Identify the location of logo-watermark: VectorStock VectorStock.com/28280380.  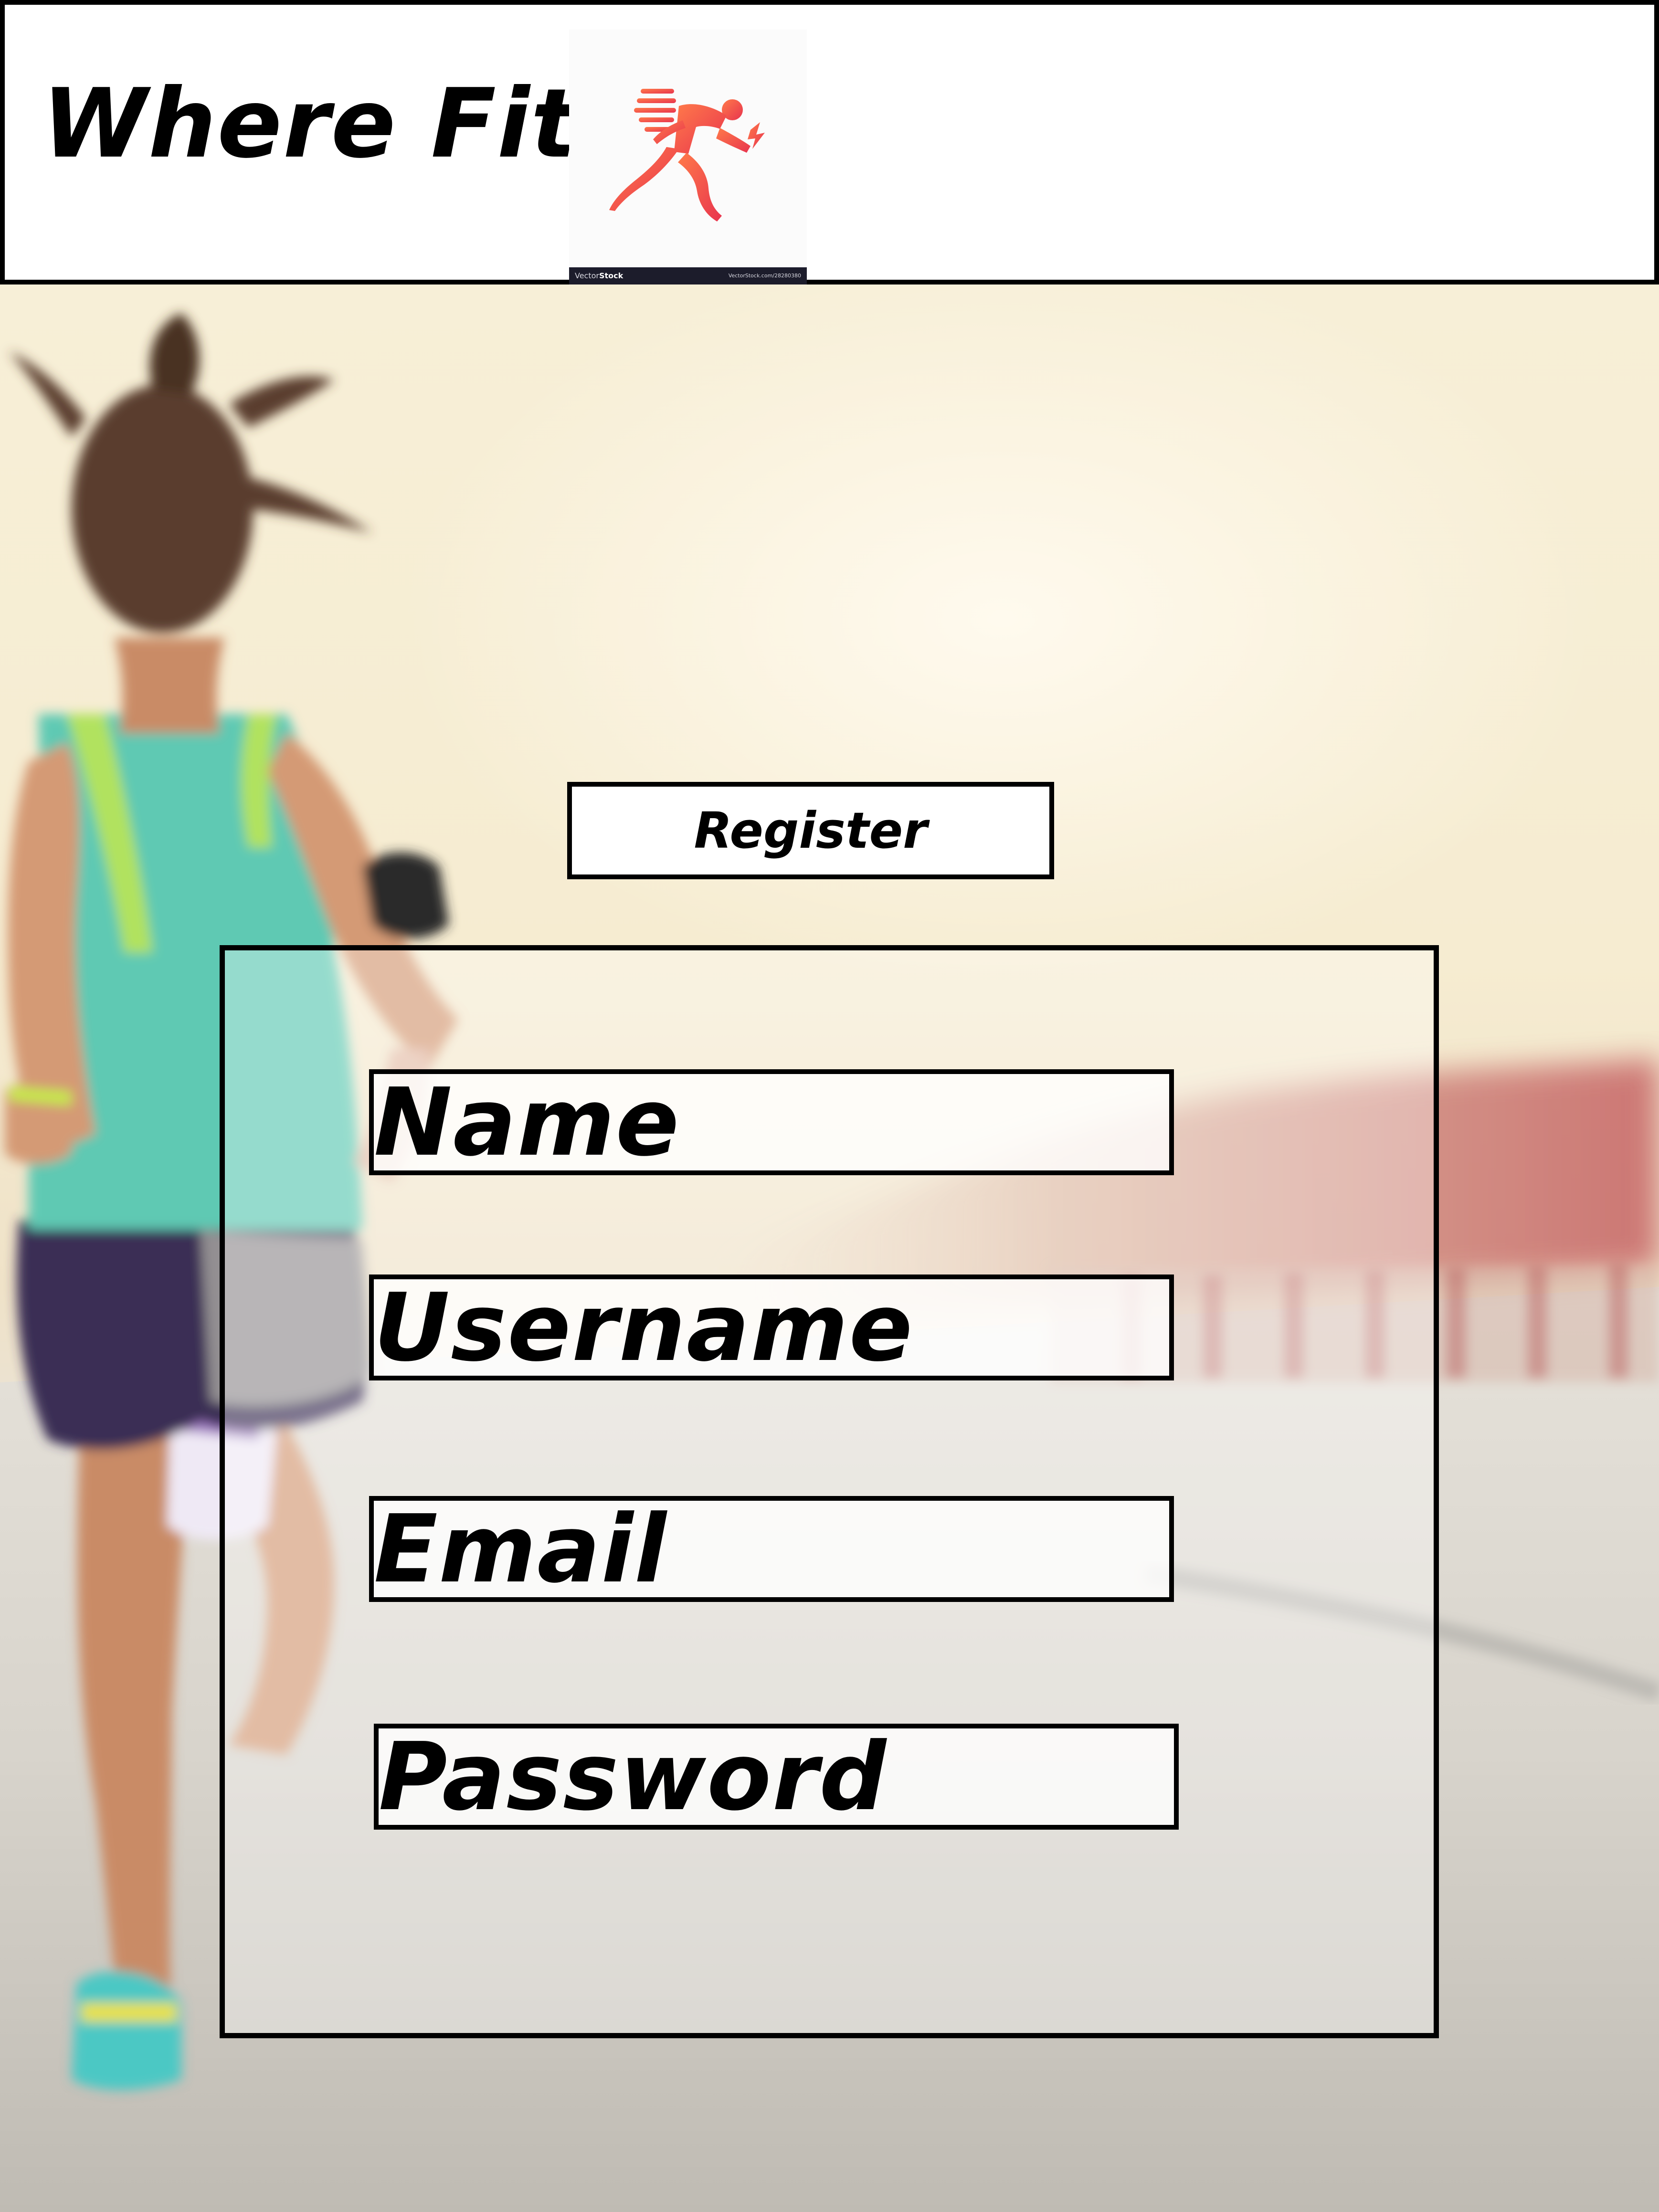
(688, 276).